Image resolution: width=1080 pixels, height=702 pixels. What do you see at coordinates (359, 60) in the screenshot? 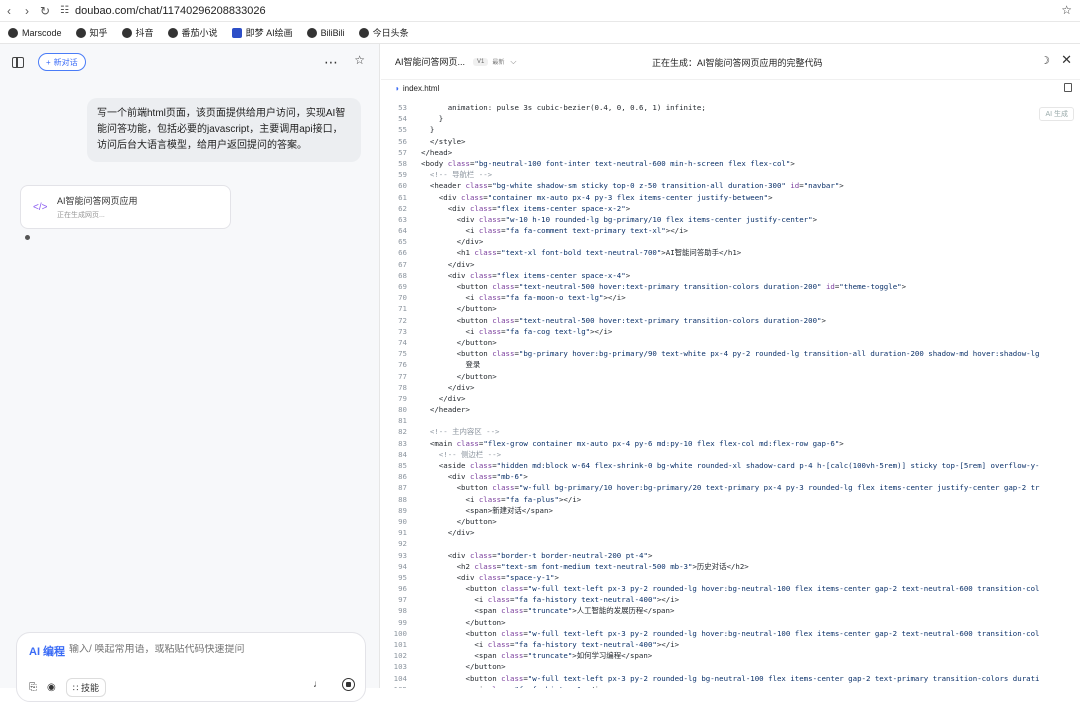
I see `favorite-star-icon: ☆` at bounding box center [359, 60].